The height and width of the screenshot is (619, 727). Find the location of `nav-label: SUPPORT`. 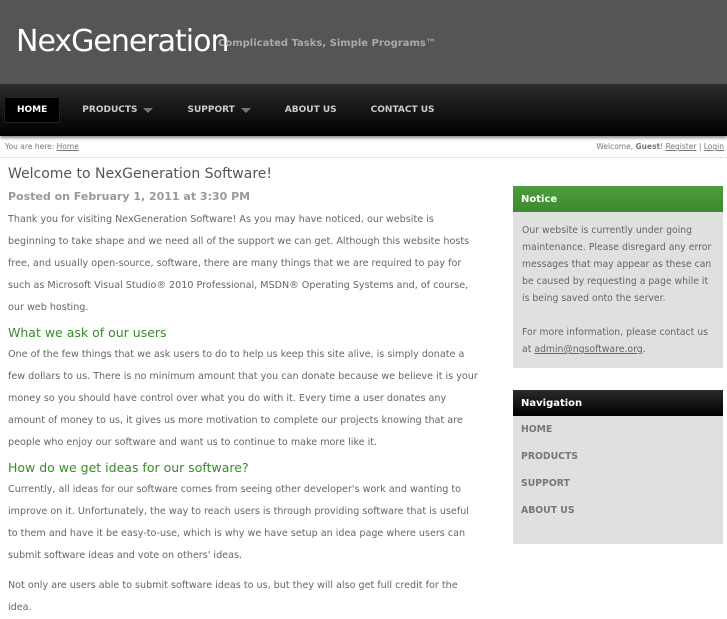

nav-label: SUPPORT is located at coordinates (211, 110).